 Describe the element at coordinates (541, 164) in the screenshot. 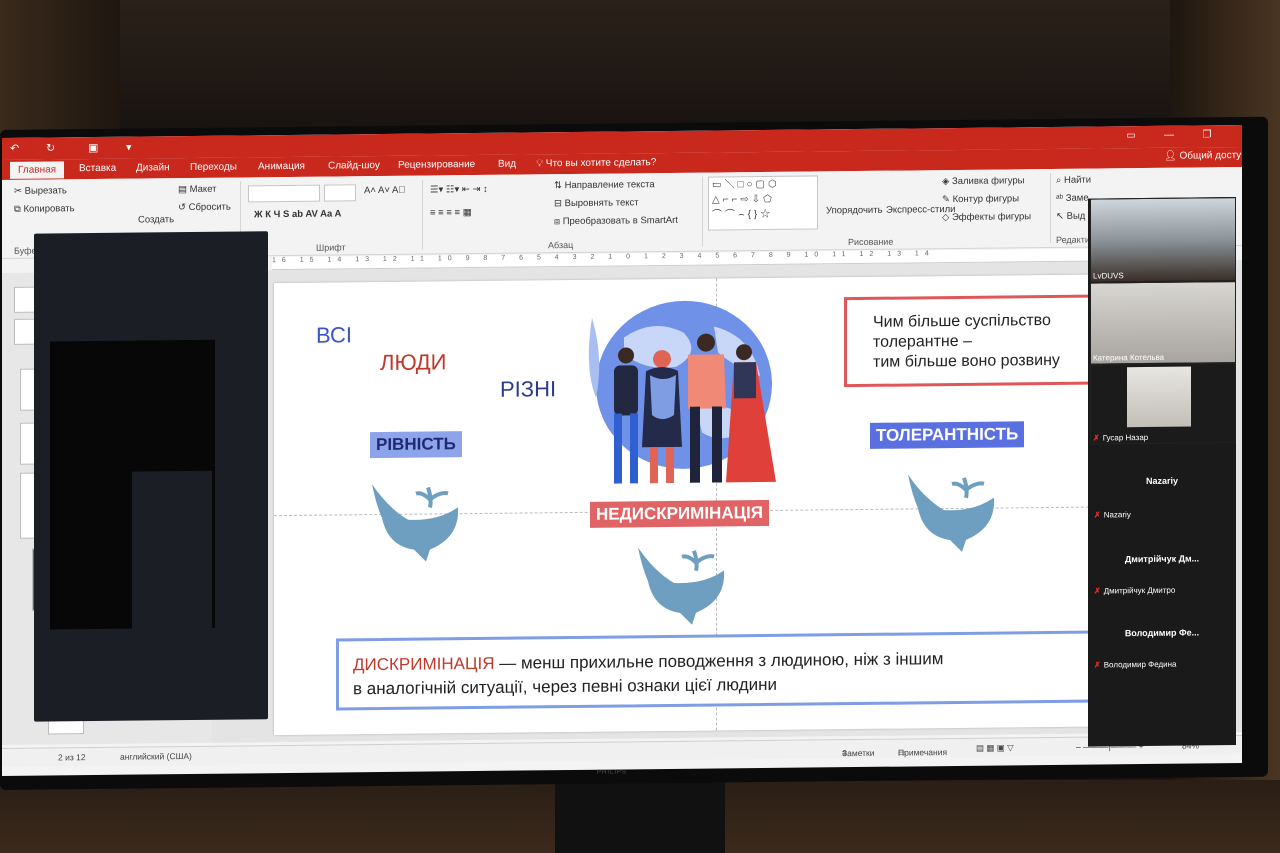

I see `lightbulb-icon: 💡︎` at that location.